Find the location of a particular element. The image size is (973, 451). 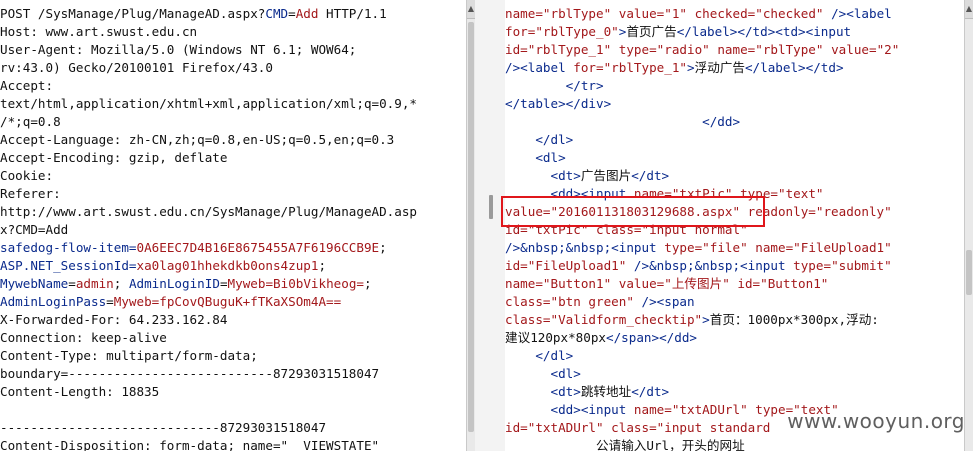

response-token: </dt> is located at coordinates (650, 391).